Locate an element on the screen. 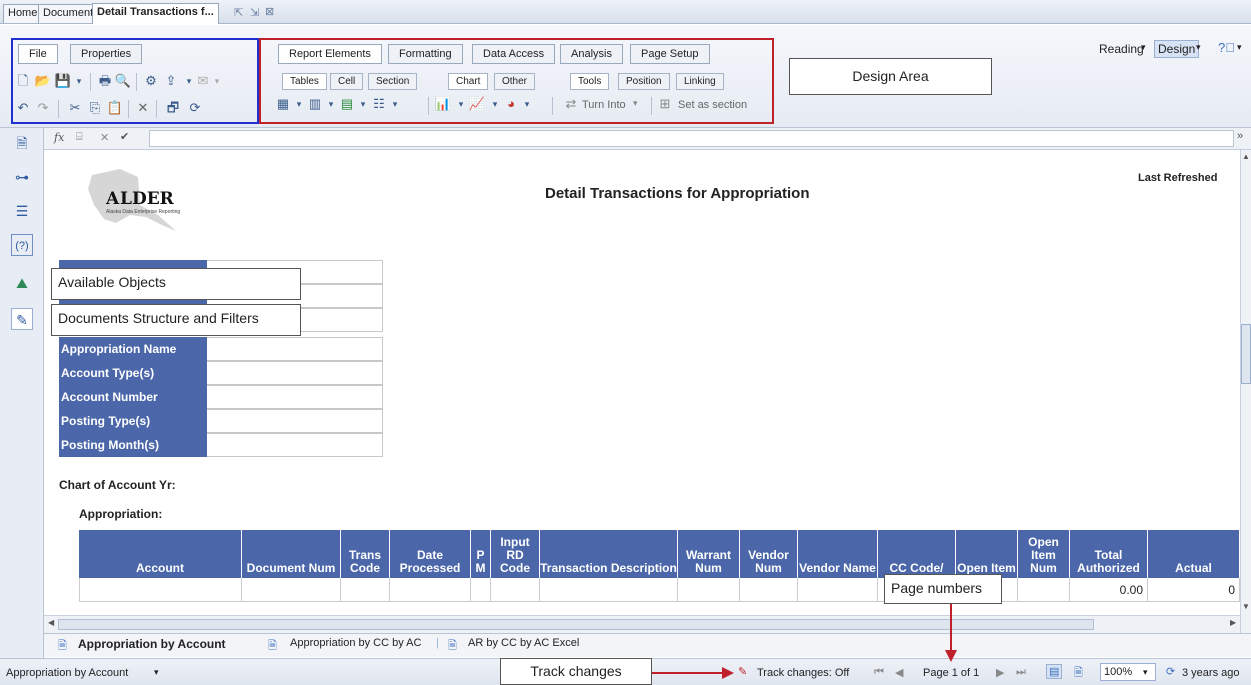 This screenshot has height=685, width=1251. col-vendor-name: Vendor Name is located at coordinates (838, 554).